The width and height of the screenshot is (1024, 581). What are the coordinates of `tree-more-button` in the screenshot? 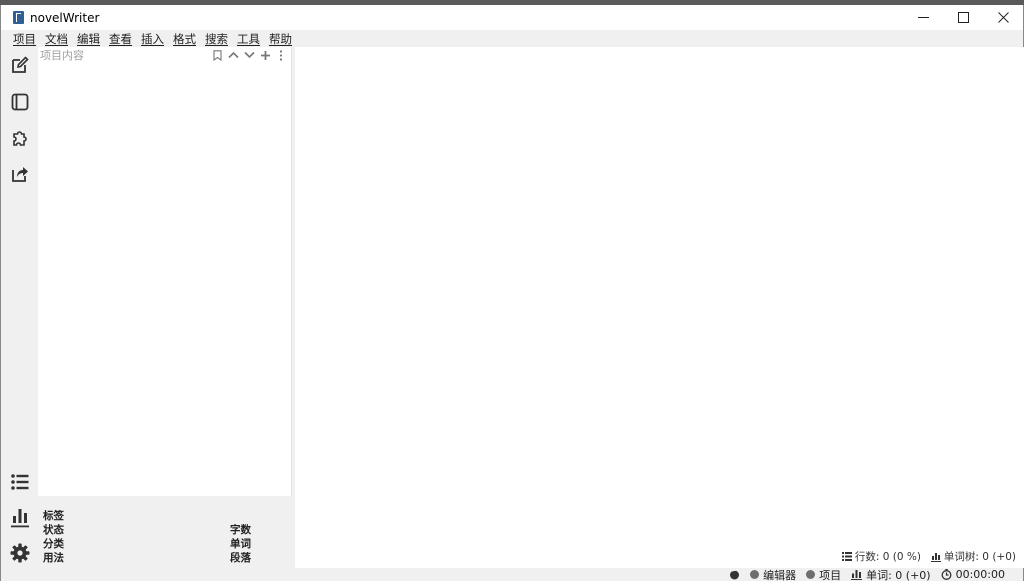 It's located at (281, 55).